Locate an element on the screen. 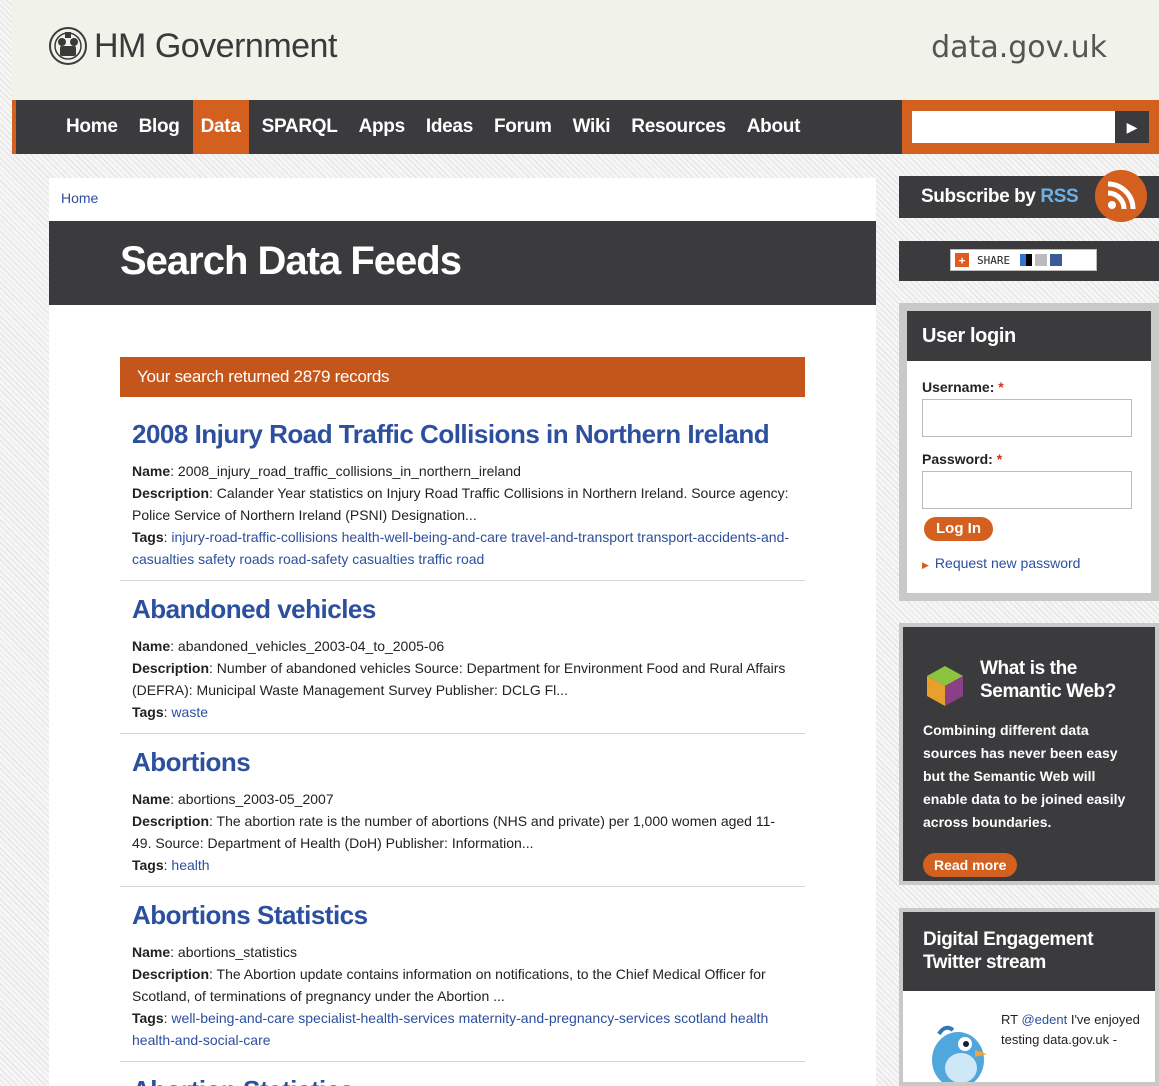 This screenshot has width=1159, height=1086. hm-government-logo: HM Government is located at coordinates (192, 46).